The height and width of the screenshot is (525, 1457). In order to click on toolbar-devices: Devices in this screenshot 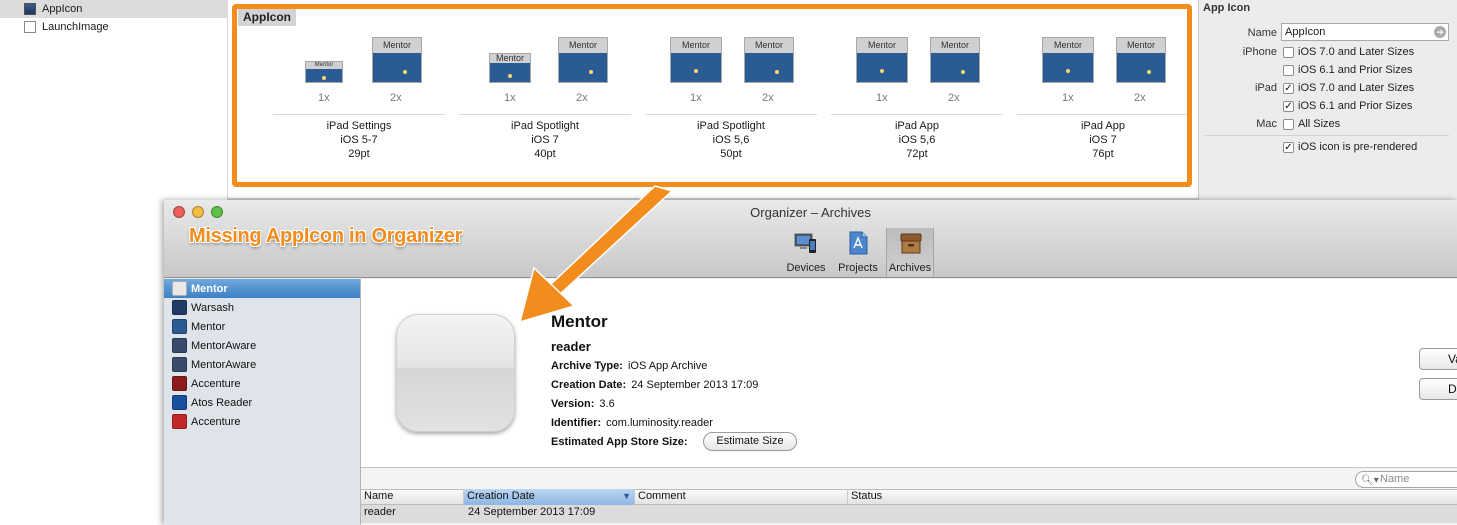, I will do `click(806, 252)`.